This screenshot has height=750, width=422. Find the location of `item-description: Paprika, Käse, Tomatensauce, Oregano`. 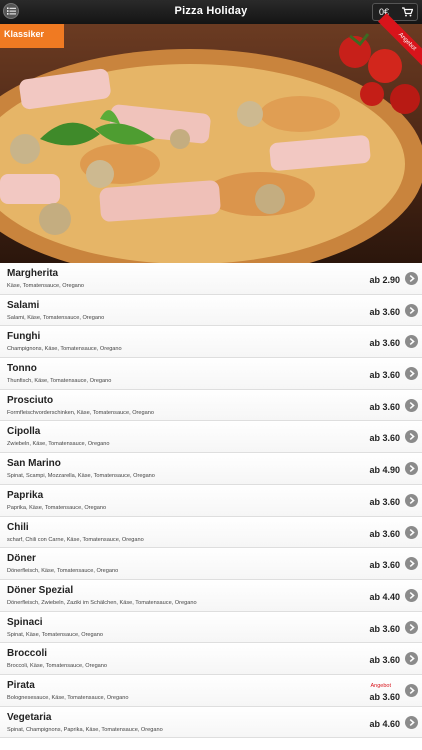

item-description: Paprika, Käse, Tomatensauce, Oregano is located at coordinates (57, 507).